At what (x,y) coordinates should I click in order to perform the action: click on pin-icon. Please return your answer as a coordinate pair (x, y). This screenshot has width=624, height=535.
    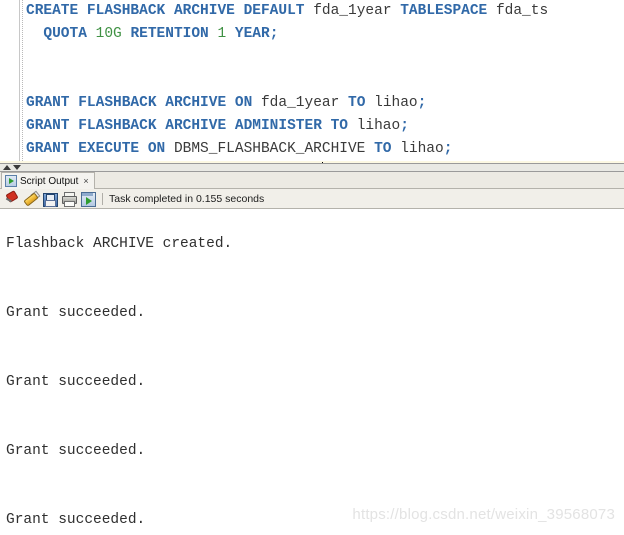
    Looking at the image, I should click on (12, 196).